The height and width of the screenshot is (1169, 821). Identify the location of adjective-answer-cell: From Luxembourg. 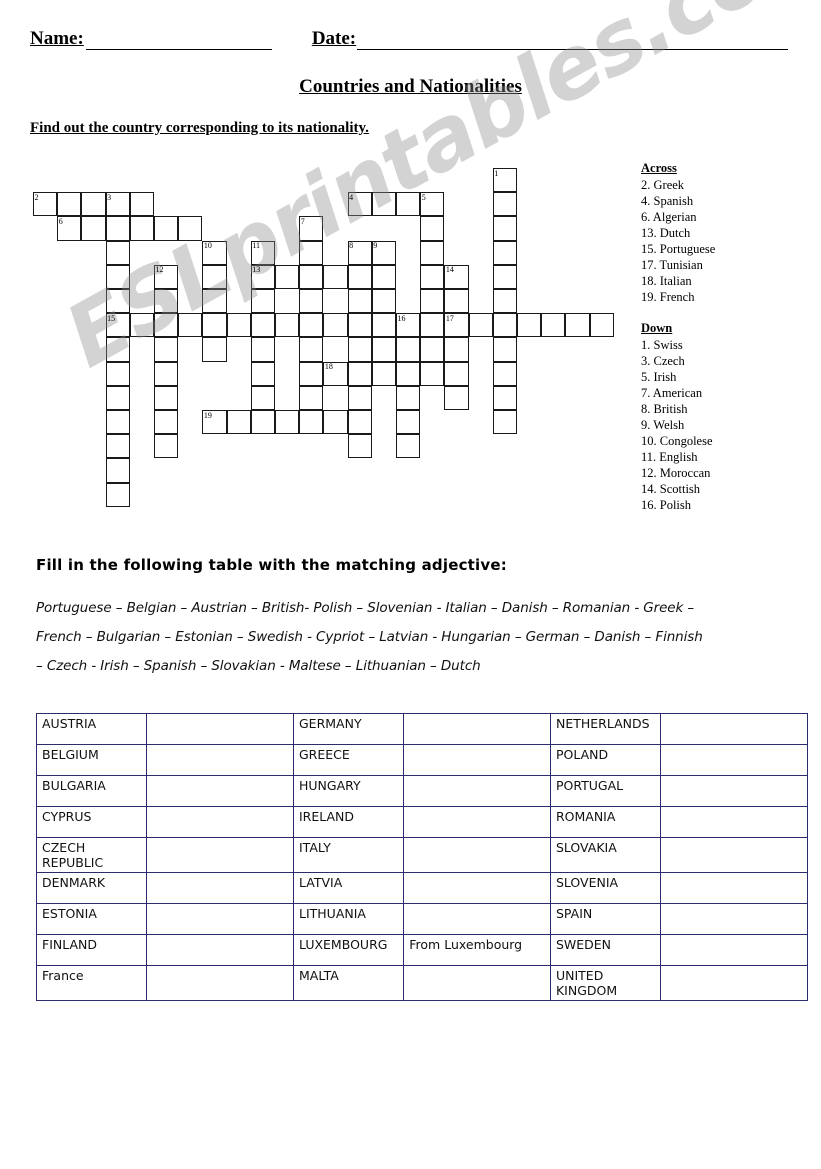
(477, 950).